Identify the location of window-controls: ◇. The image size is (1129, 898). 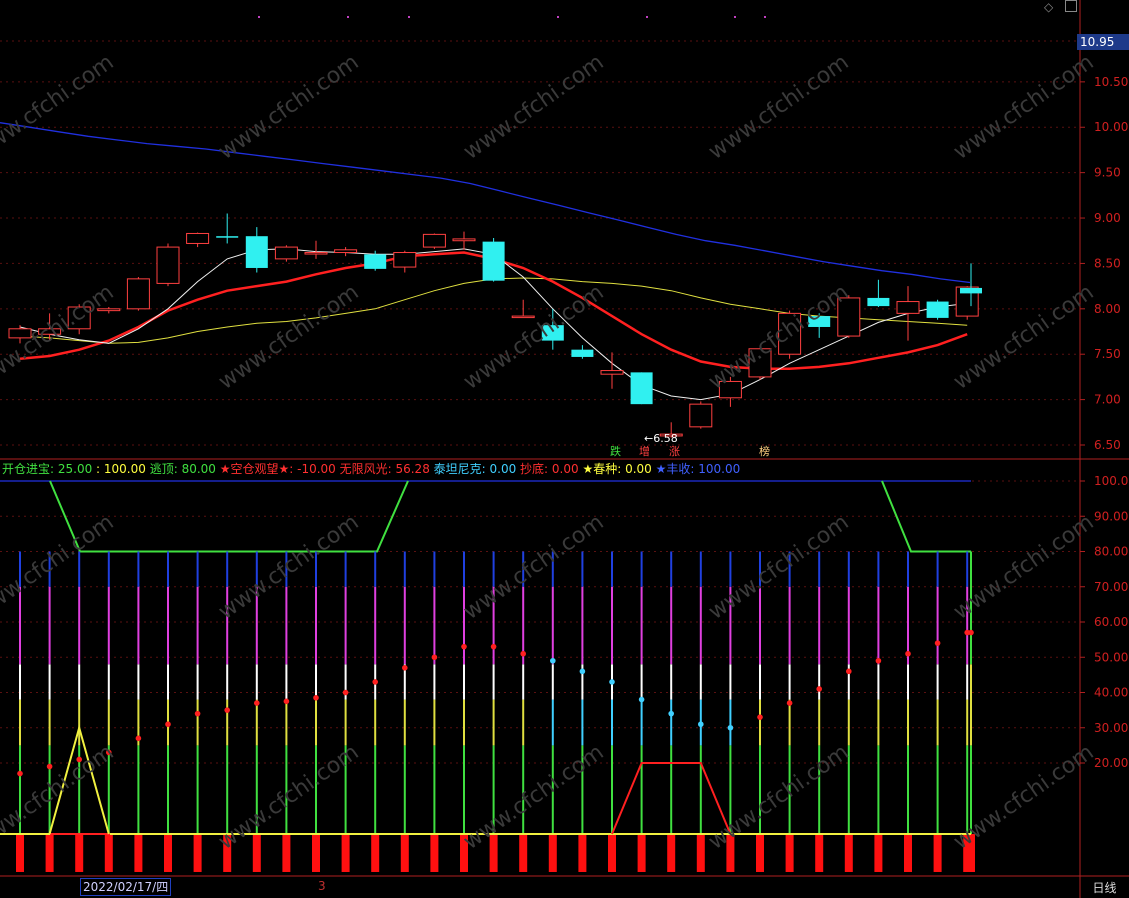
(1061, 7).